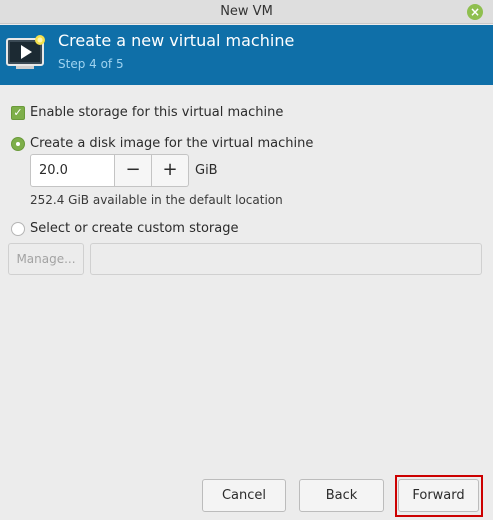 This screenshot has width=493, height=520. I want to click on forward-button: Forward, so click(438, 495).